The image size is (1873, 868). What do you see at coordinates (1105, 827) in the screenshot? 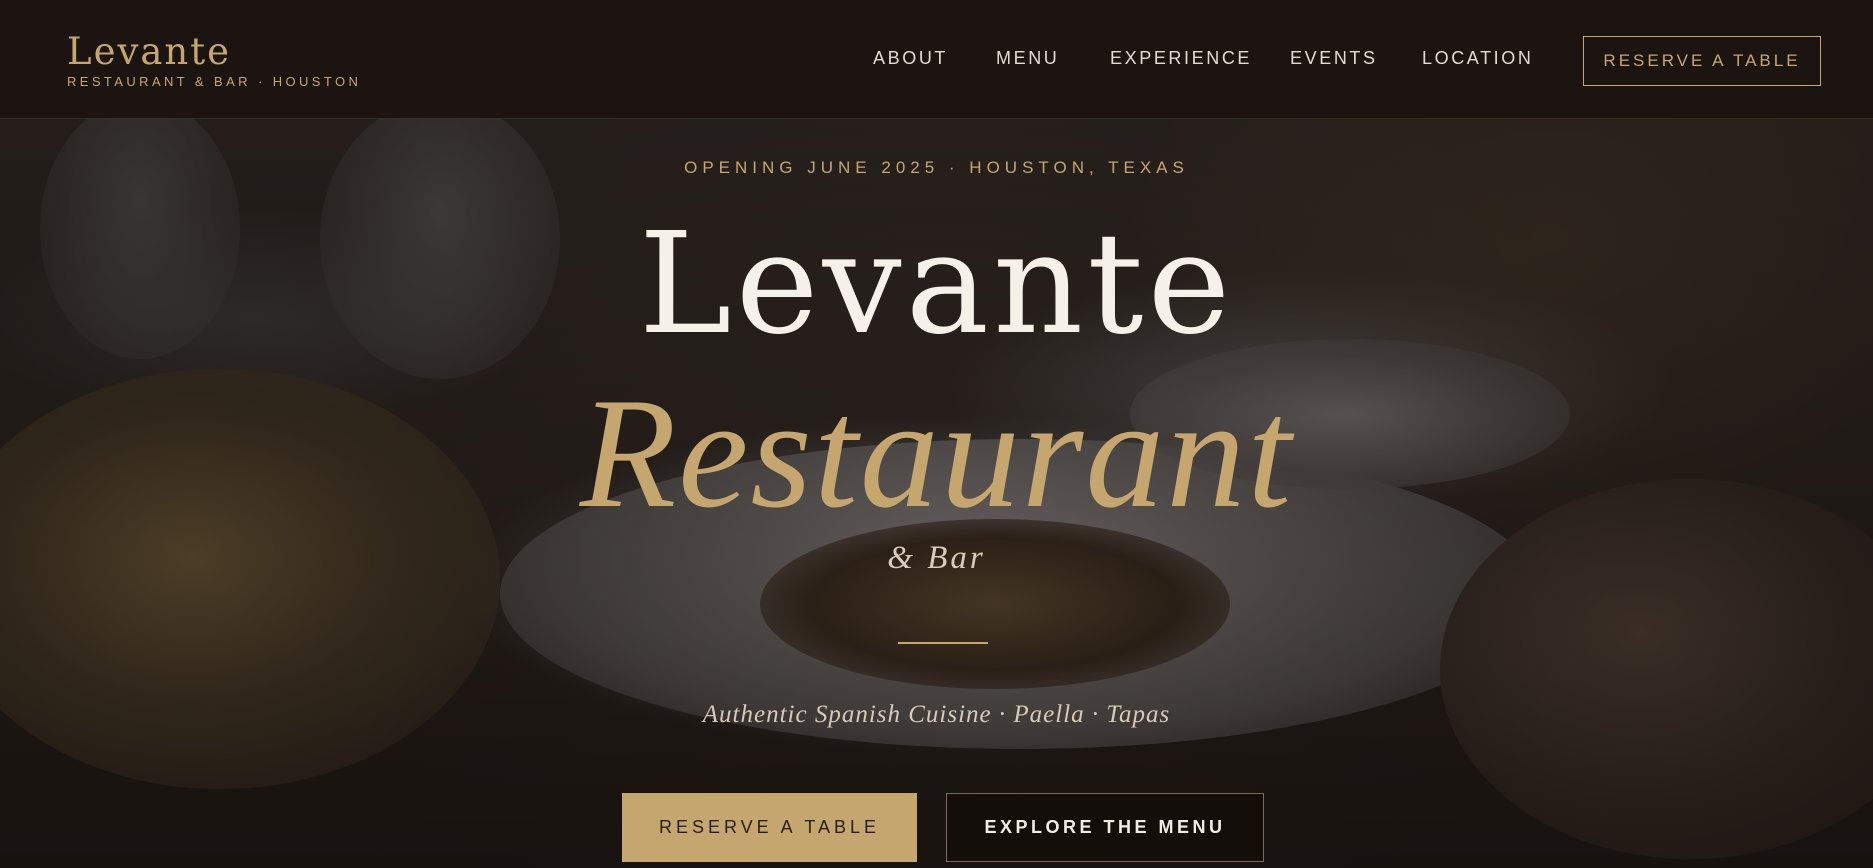
I see `explore-menu-button: EXPLORE THE MENU` at bounding box center [1105, 827].